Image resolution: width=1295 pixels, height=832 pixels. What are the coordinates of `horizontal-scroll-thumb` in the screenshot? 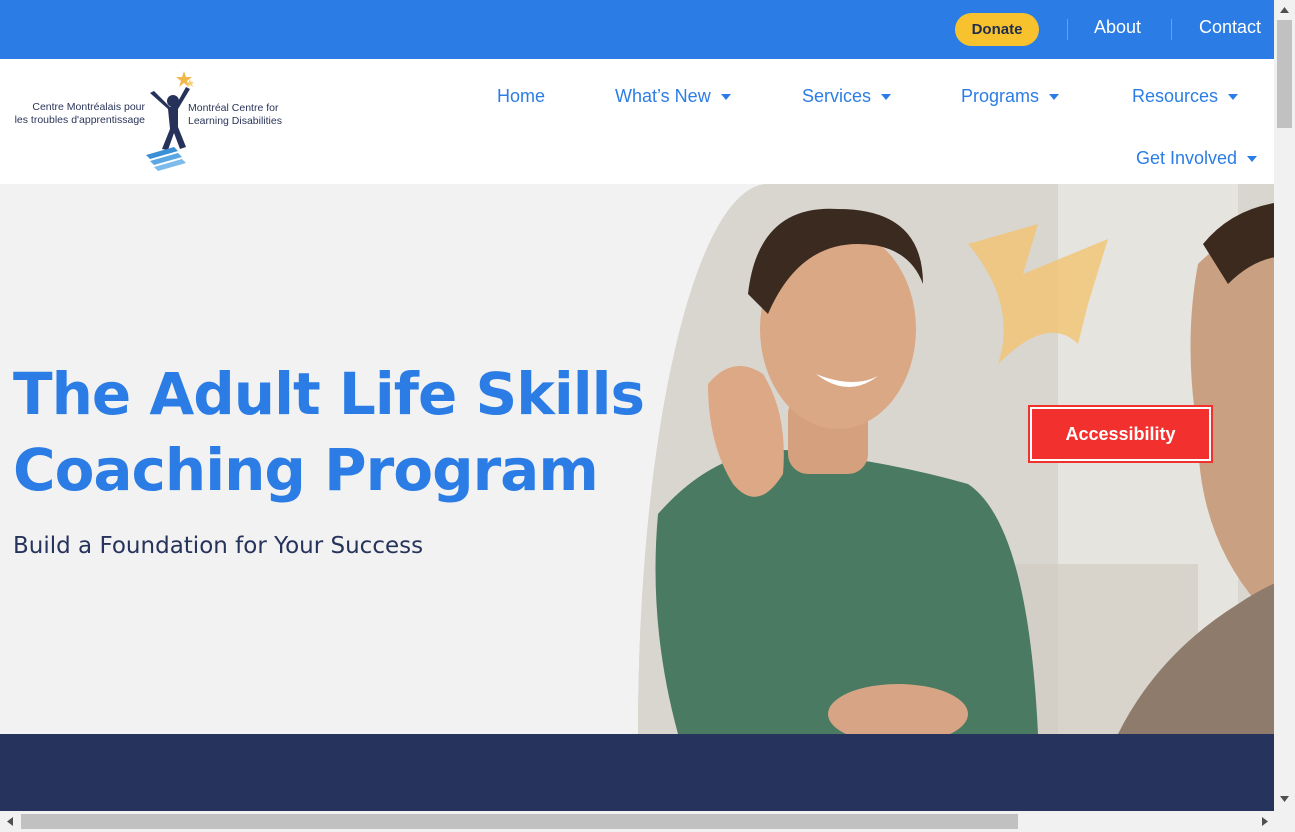 It's located at (519, 821).